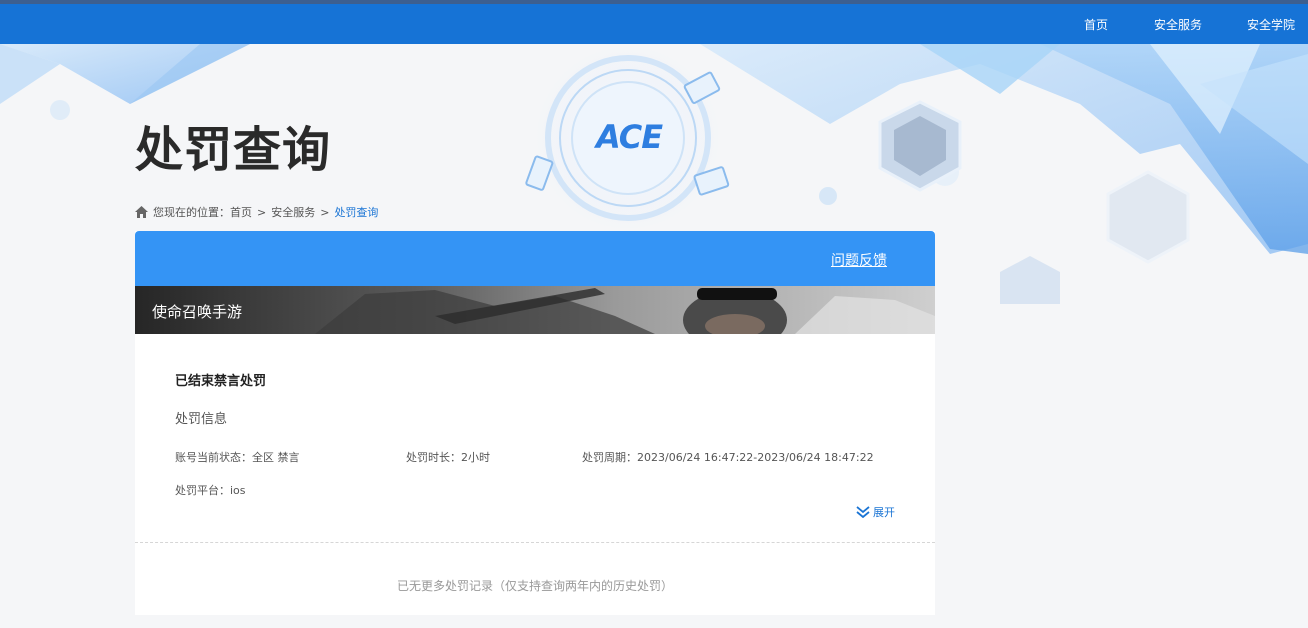 Image resolution: width=1308 pixels, height=628 pixels. Describe the element at coordinates (654, 24) in the screenshot. I see `top-navbar: 首页 安全服务 安全学院` at that location.